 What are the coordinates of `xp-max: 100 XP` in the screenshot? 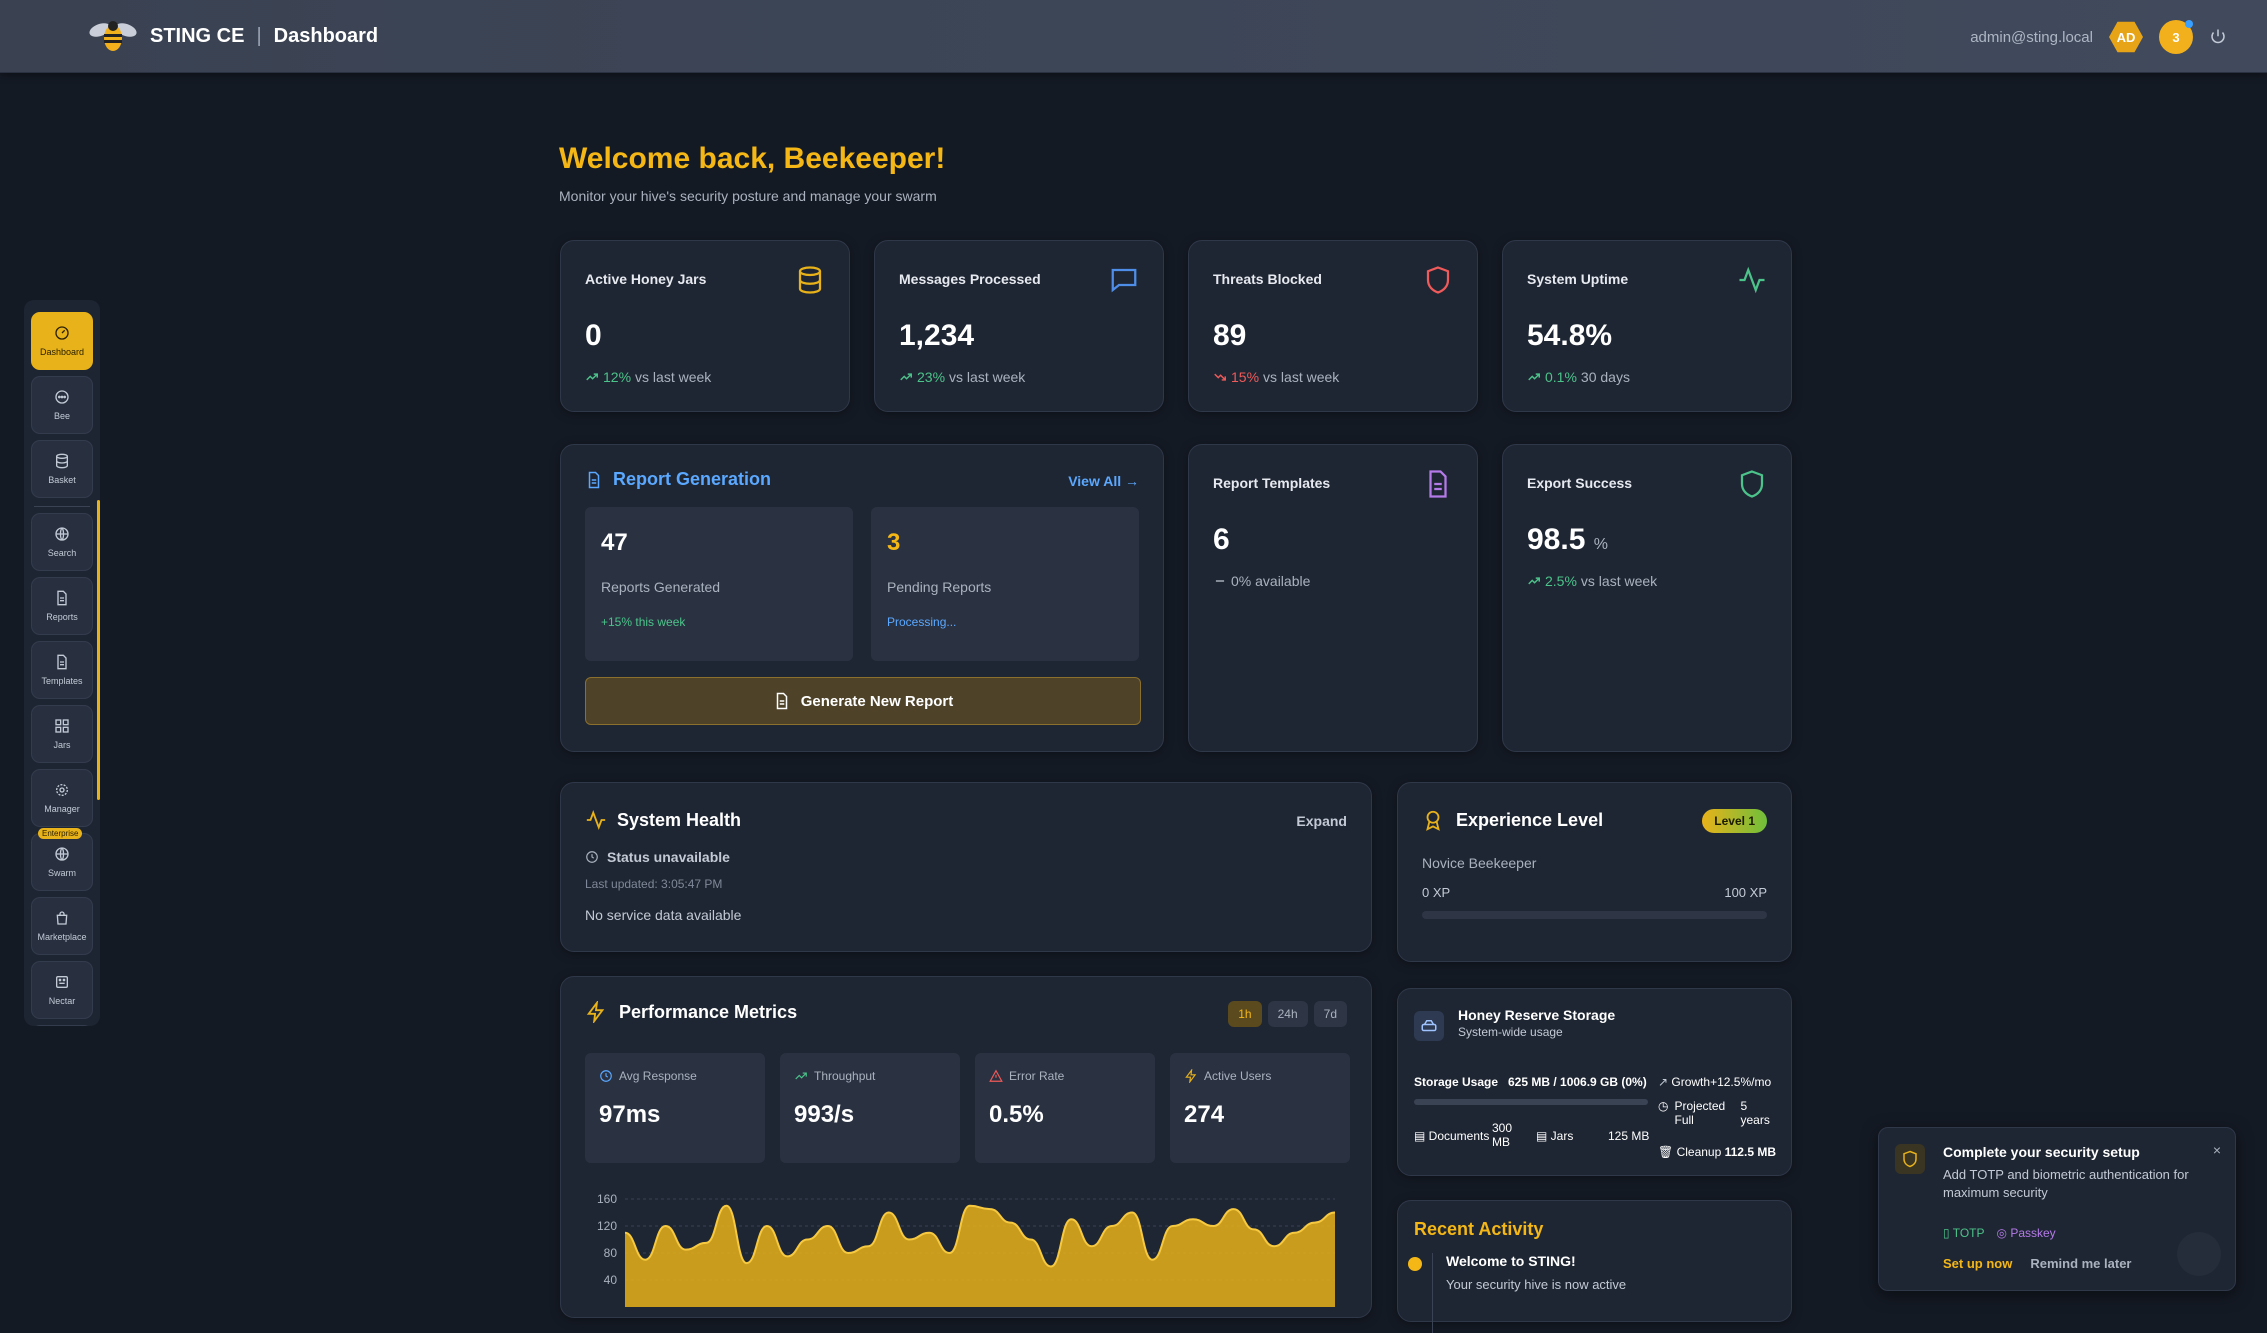 It's located at (1745, 892).